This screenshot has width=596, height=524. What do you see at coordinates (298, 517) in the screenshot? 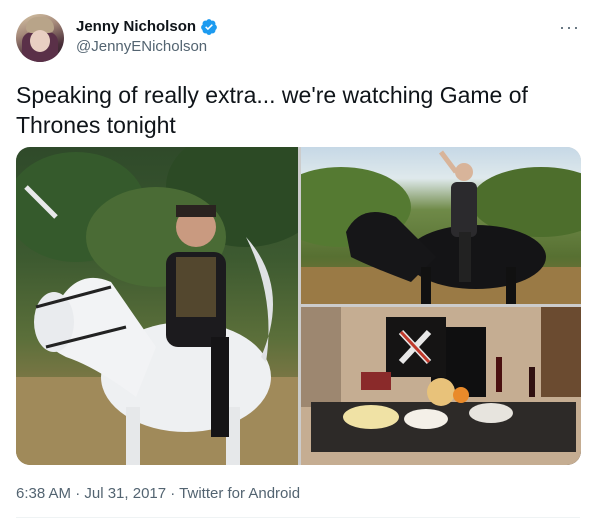
I see `divider` at bounding box center [298, 517].